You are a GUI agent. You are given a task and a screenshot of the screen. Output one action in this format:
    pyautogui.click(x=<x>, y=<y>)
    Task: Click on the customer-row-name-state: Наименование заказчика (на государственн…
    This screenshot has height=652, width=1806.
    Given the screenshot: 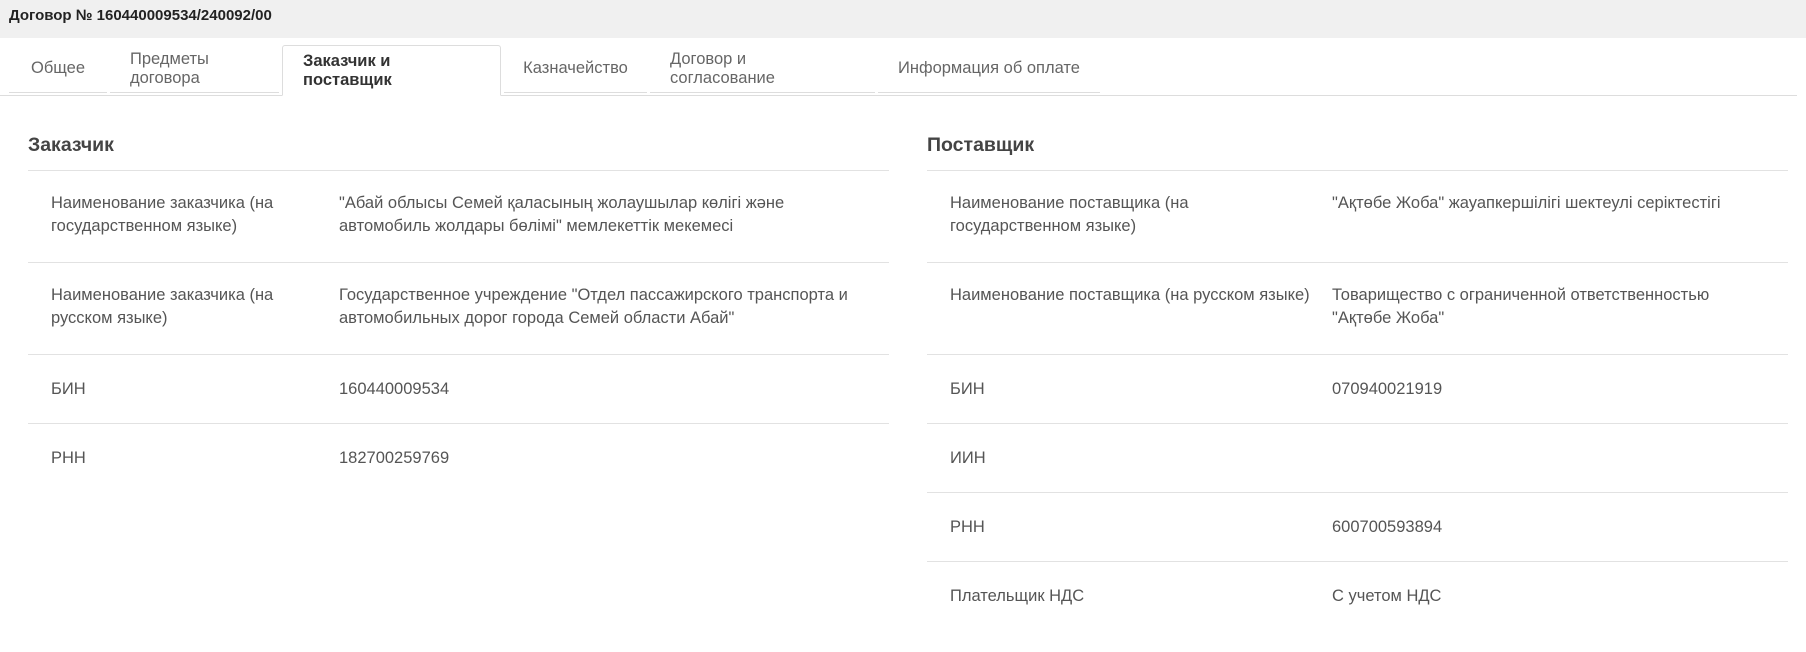 What is the action you would take?
    pyautogui.click(x=458, y=217)
    